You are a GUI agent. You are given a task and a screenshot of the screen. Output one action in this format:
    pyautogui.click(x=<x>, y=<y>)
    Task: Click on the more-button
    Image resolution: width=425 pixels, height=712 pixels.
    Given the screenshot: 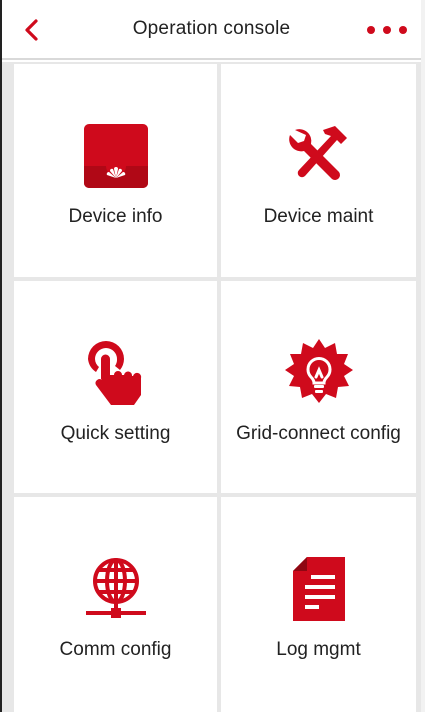 What is the action you would take?
    pyautogui.click(x=387, y=30)
    